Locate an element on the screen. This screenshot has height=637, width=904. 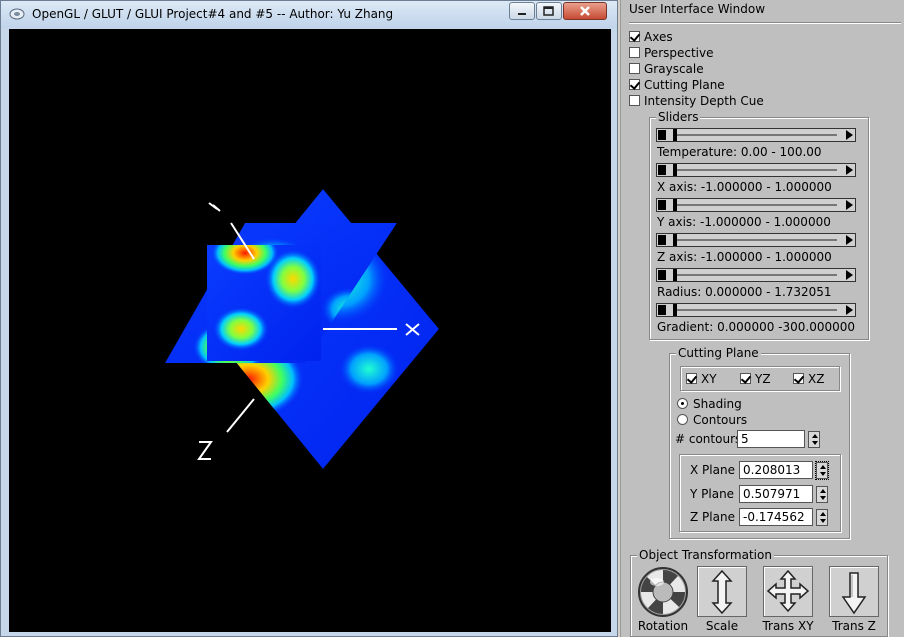
panel-label: Sliders is located at coordinates (678, 117).